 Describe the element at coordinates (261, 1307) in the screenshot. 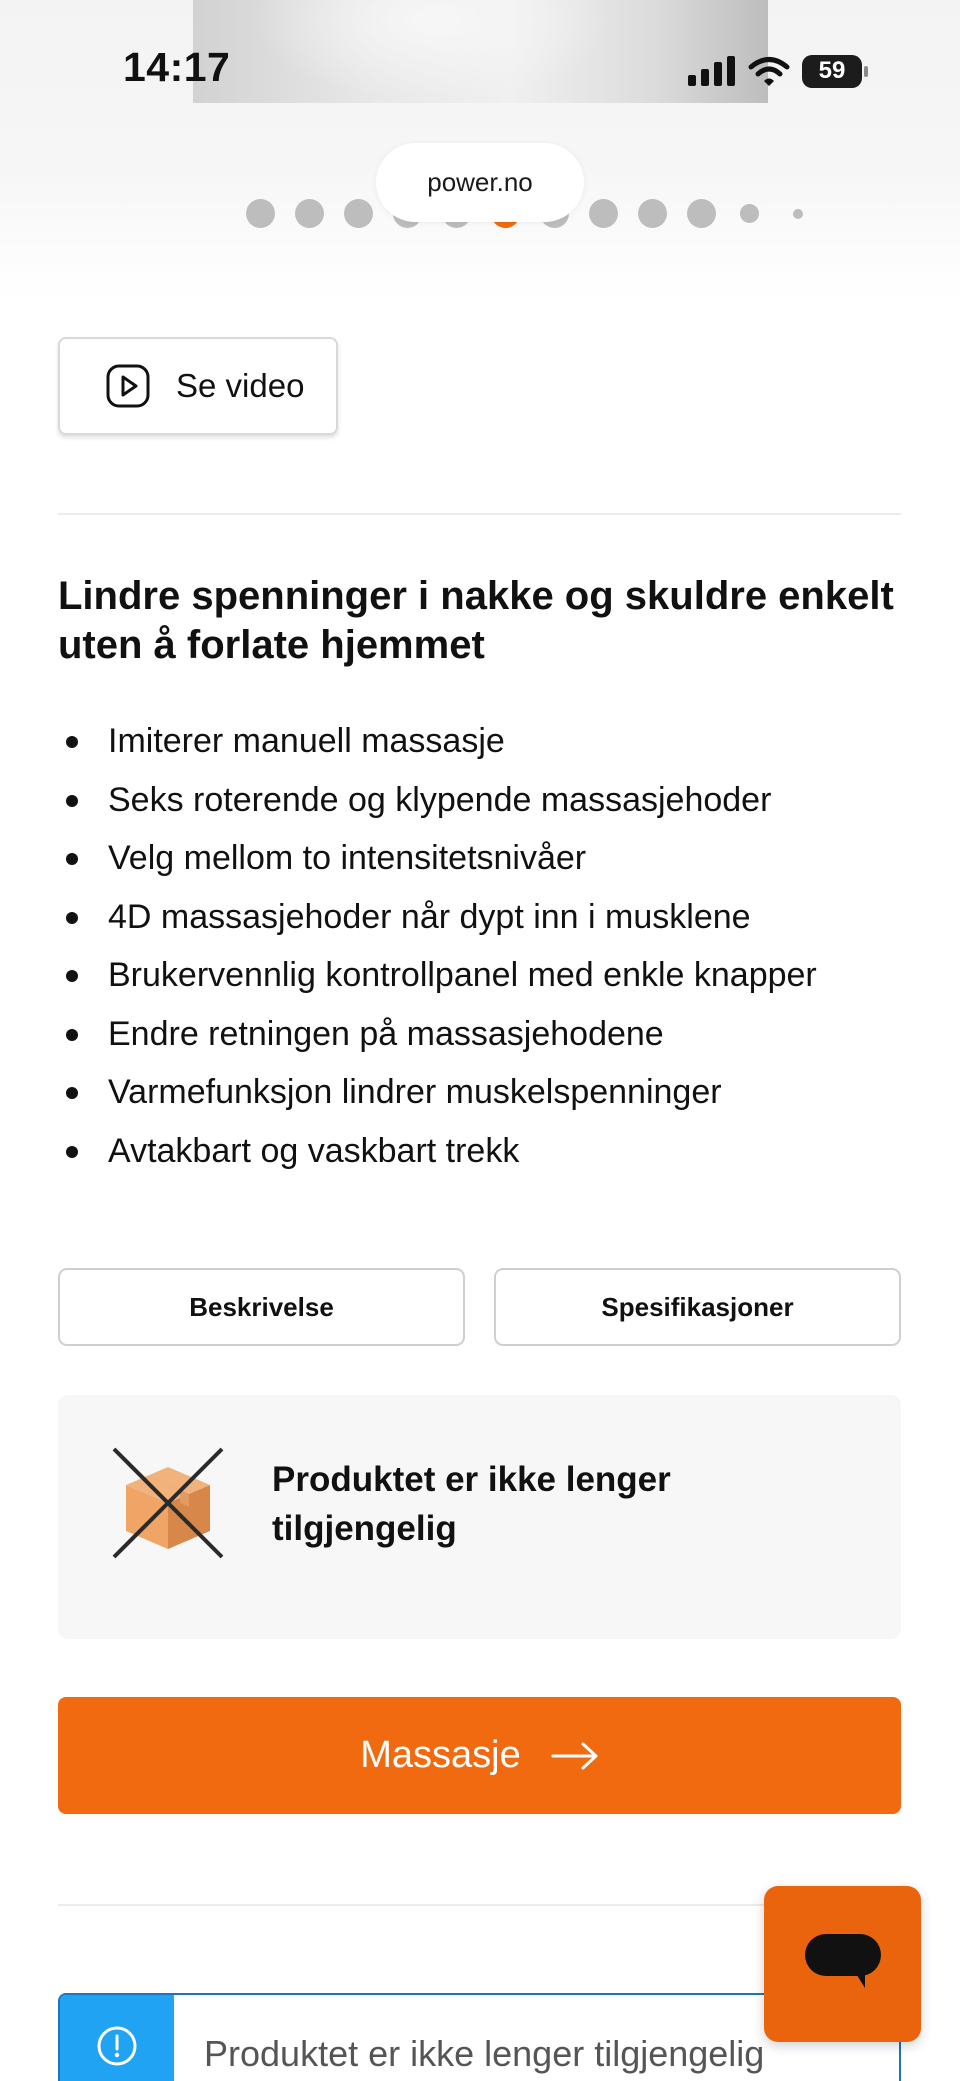

I see `description-button: Beskrivelse` at that location.